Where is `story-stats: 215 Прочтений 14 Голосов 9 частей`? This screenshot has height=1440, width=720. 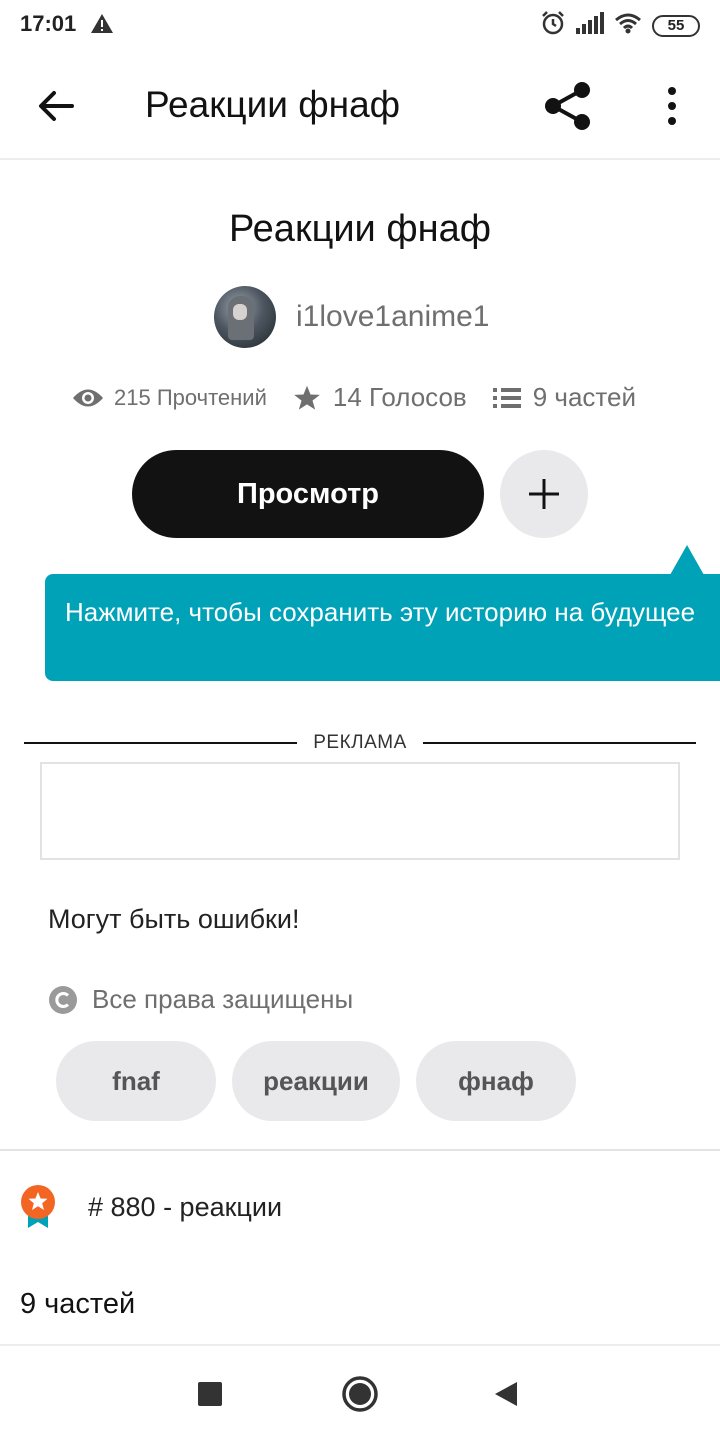
story-stats: 215 Прочтений 14 Голосов 9 частей is located at coordinates (354, 397).